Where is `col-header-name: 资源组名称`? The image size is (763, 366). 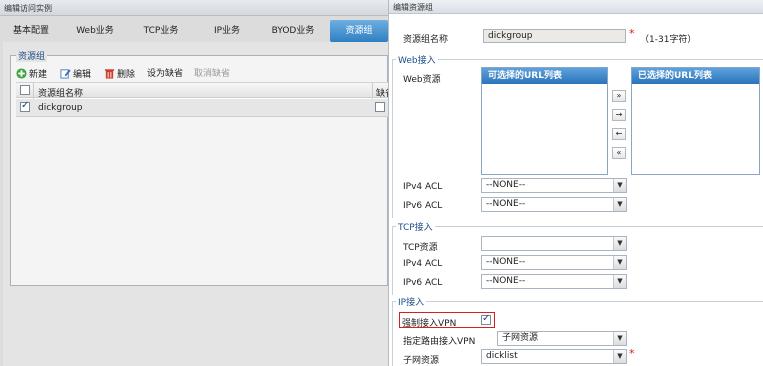
col-header-name: 资源组名称 is located at coordinates (61, 94).